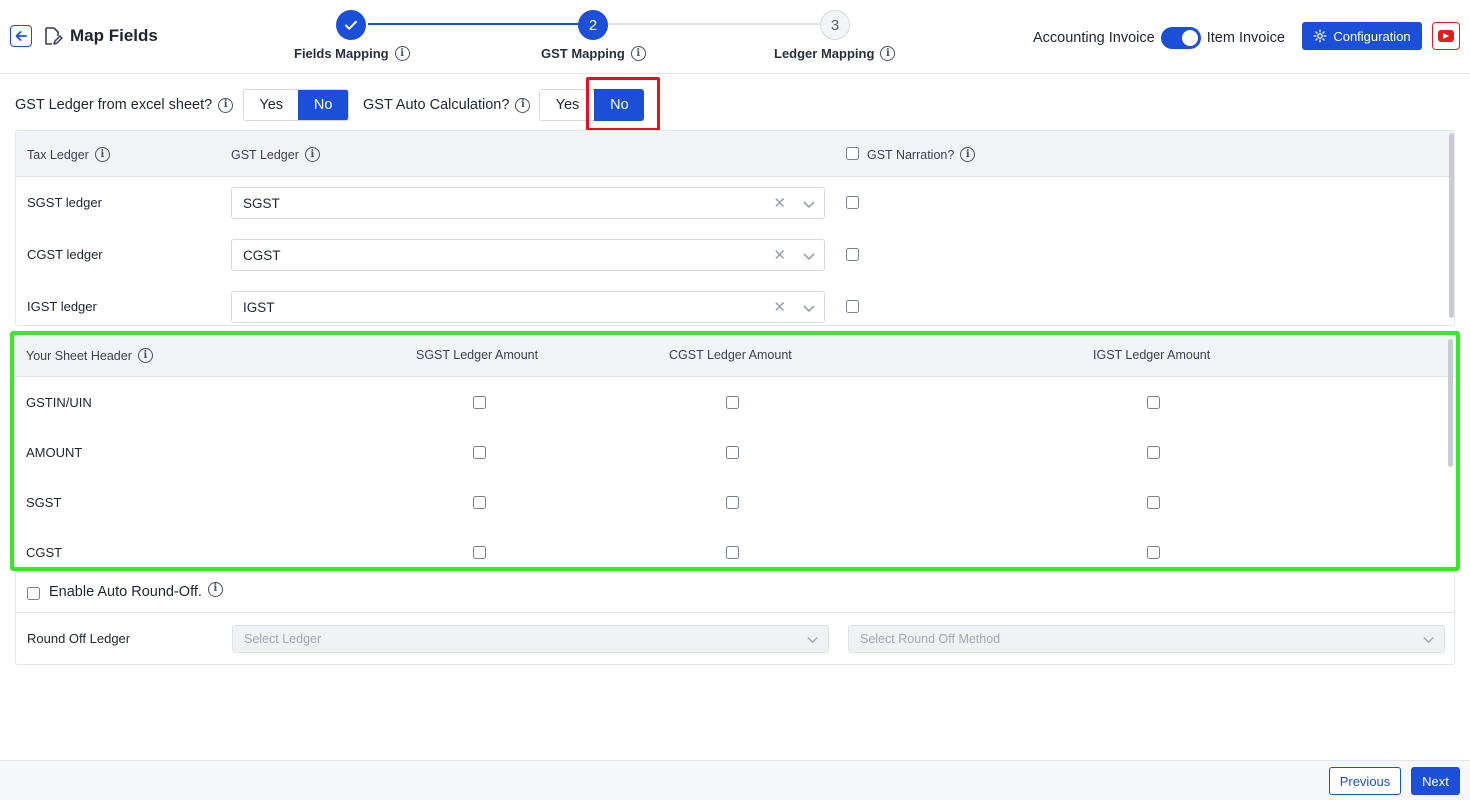  I want to click on row-label-sgst: SGST ledger, so click(64, 202).